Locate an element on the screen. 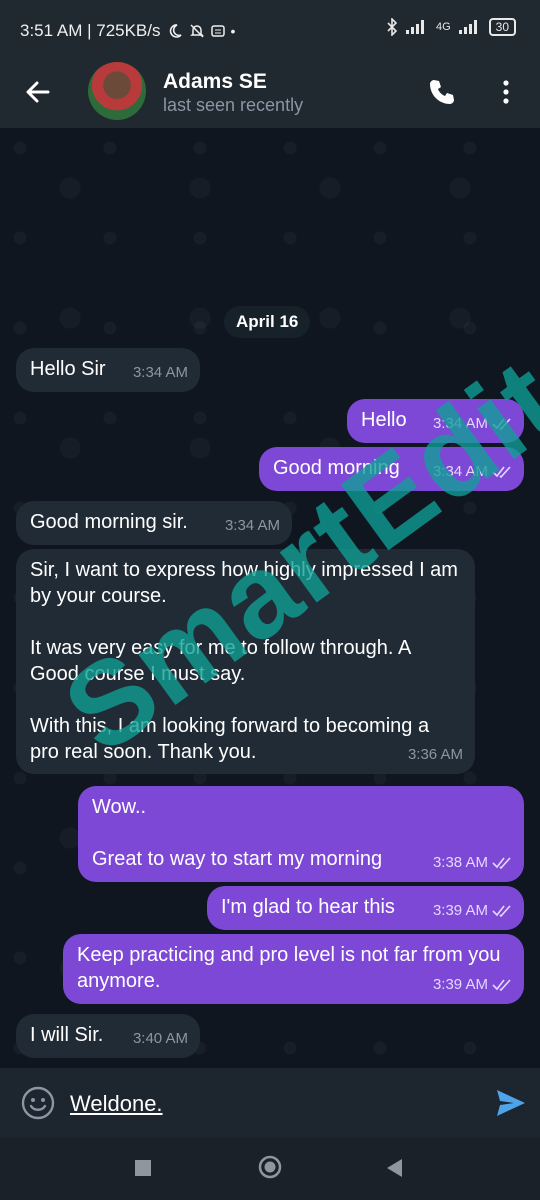 The image size is (540, 1200). bluetooth-icon is located at coordinates (392, 27).